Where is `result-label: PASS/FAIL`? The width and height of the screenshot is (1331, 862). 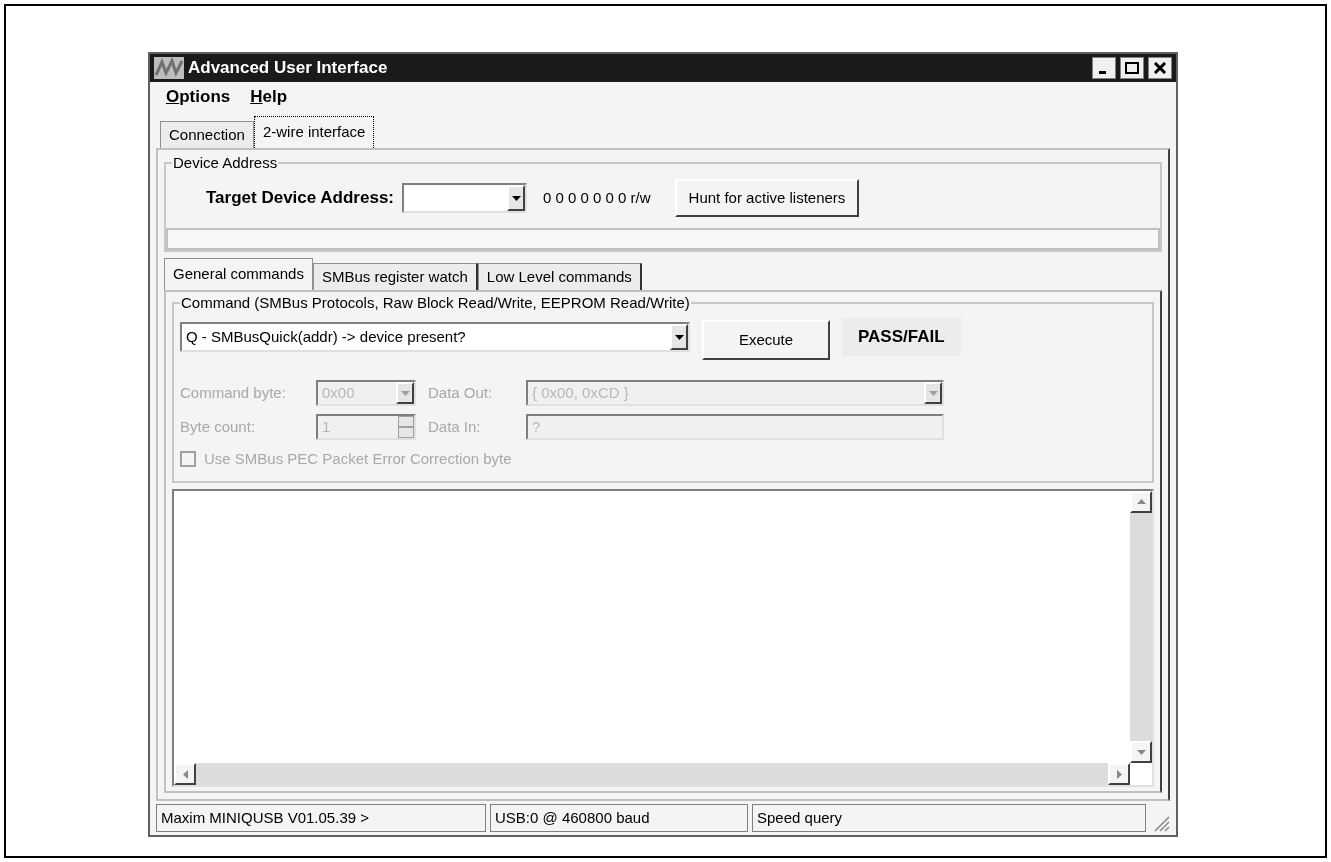 result-label: PASS/FAIL is located at coordinates (901, 337).